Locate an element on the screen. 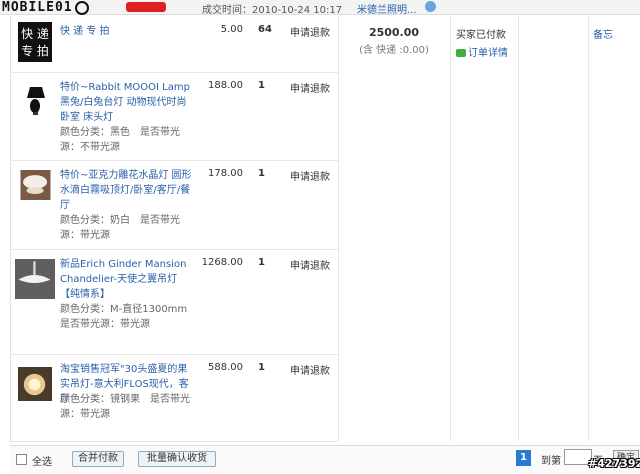 The width and height of the screenshot is (640, 474). logo-icon is located at coordinates (81, 7).